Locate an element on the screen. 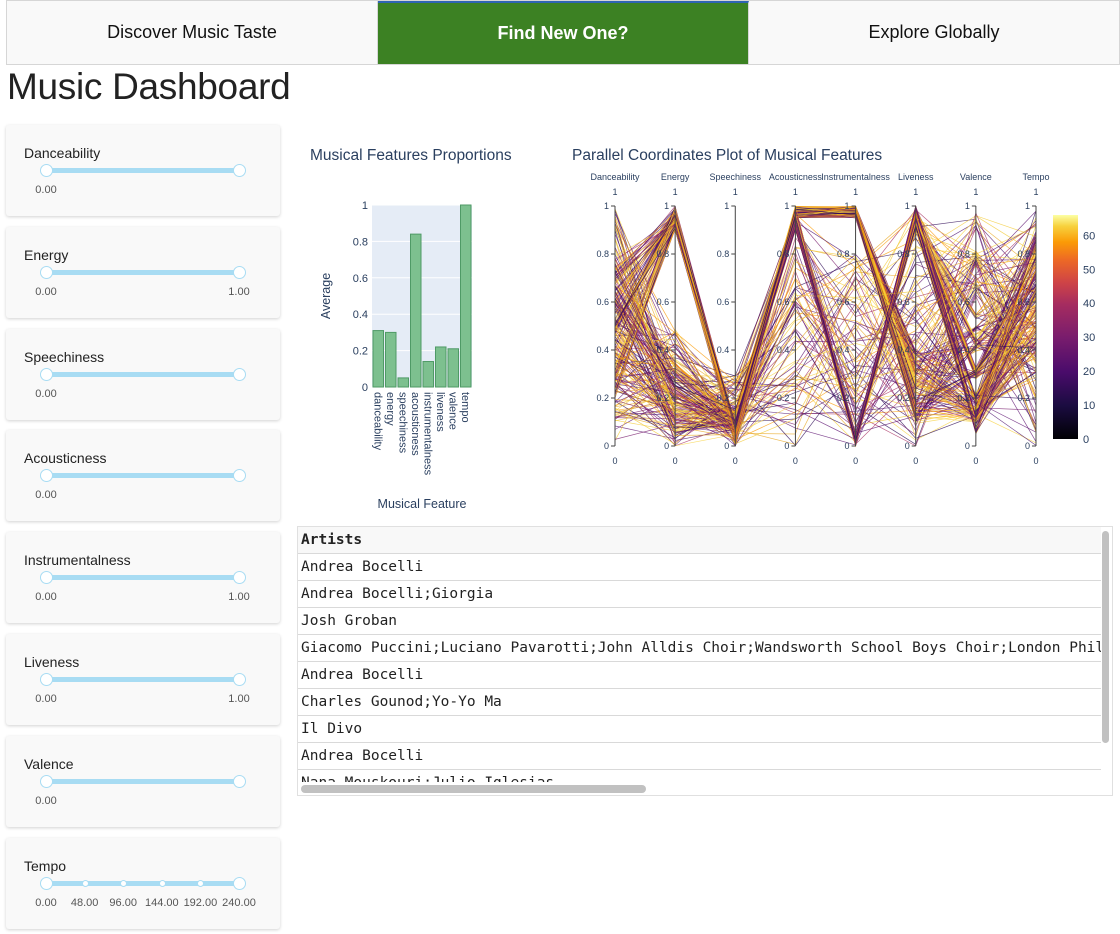  horizontal-scrollbar-thumb is located at coordinates (473, 789).